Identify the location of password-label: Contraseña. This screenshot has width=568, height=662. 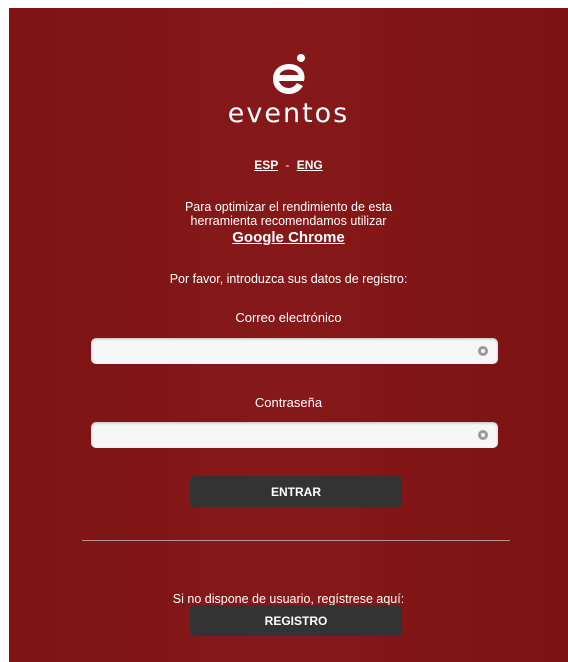
(288, 402).